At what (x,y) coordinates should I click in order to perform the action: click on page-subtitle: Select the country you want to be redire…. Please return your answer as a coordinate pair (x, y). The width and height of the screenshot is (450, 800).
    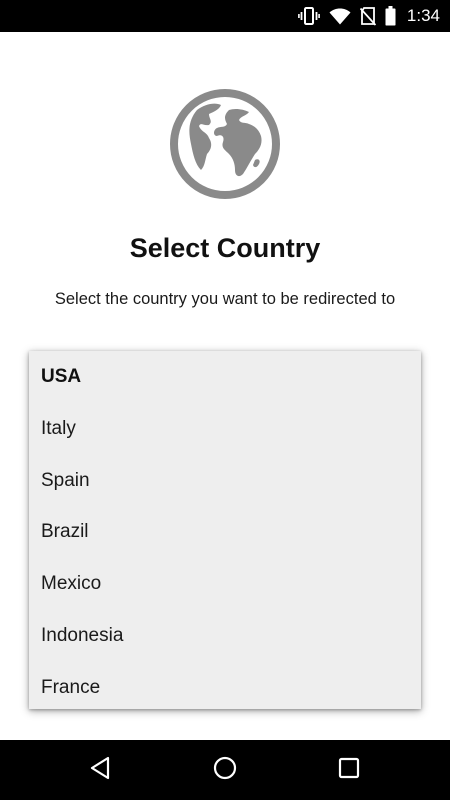
    Looking at the image, I should click on (225, 299).